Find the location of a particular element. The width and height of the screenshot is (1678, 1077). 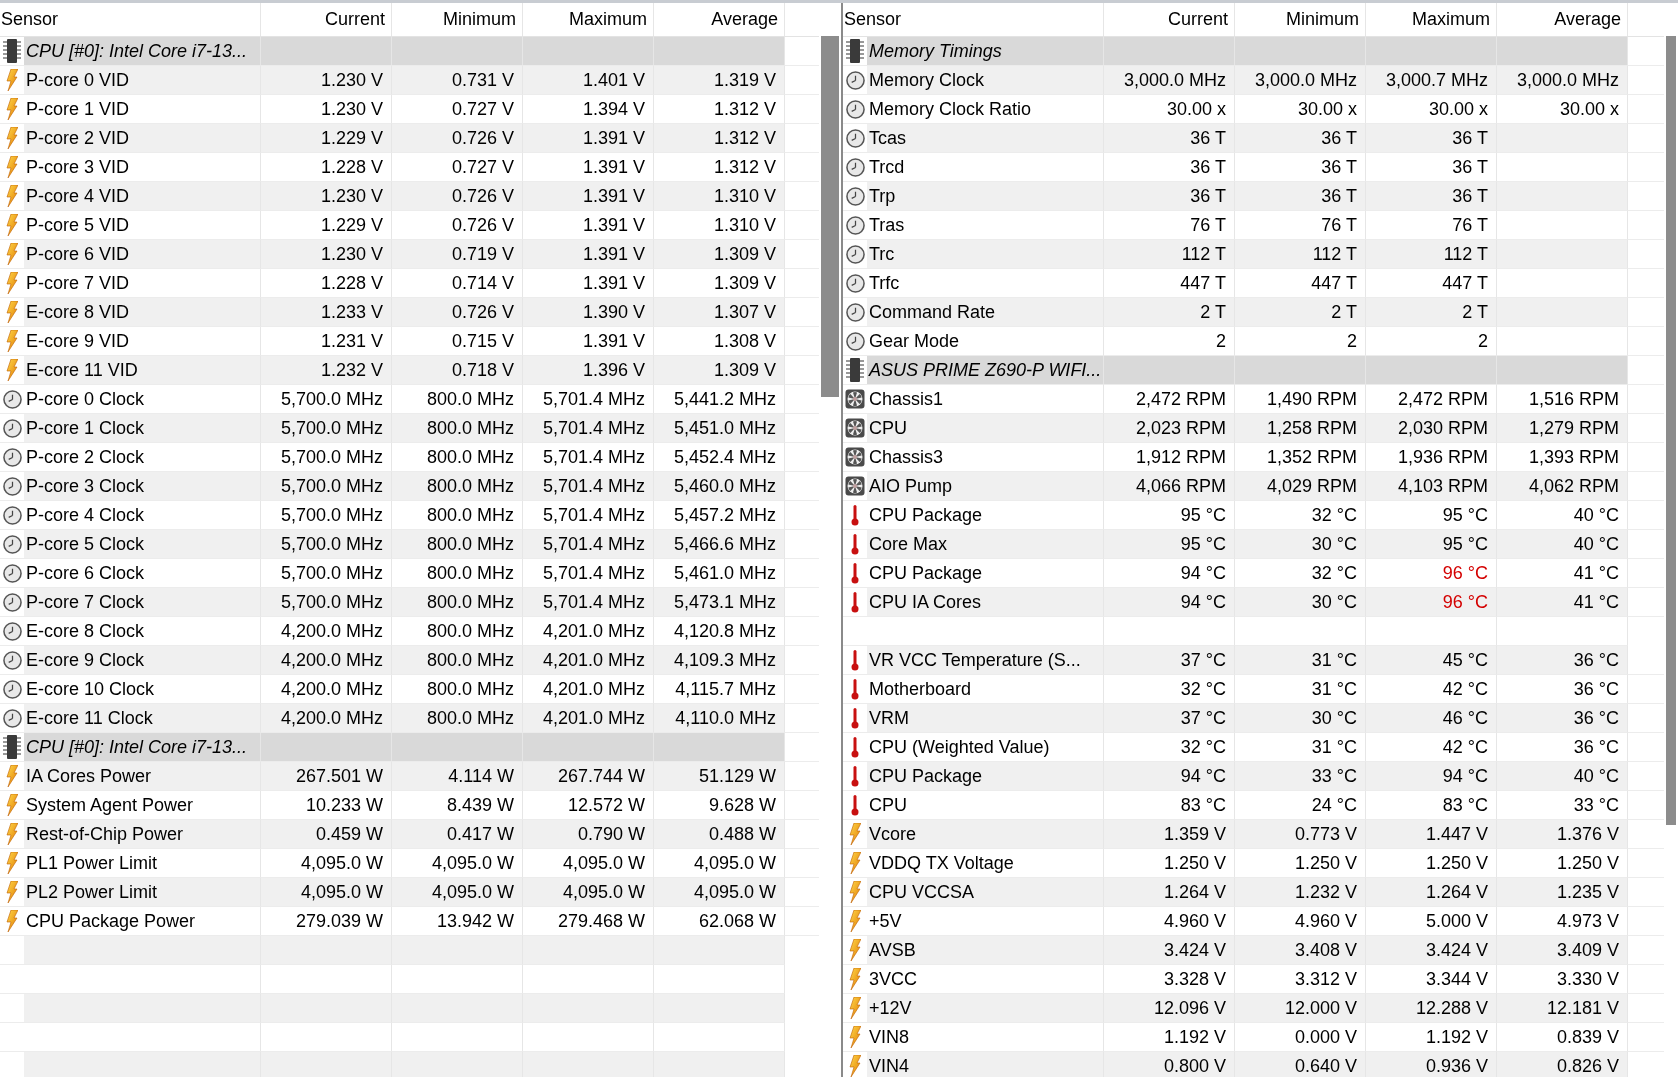

table-cell: 0.714 V is located at coordinates (457, 283).